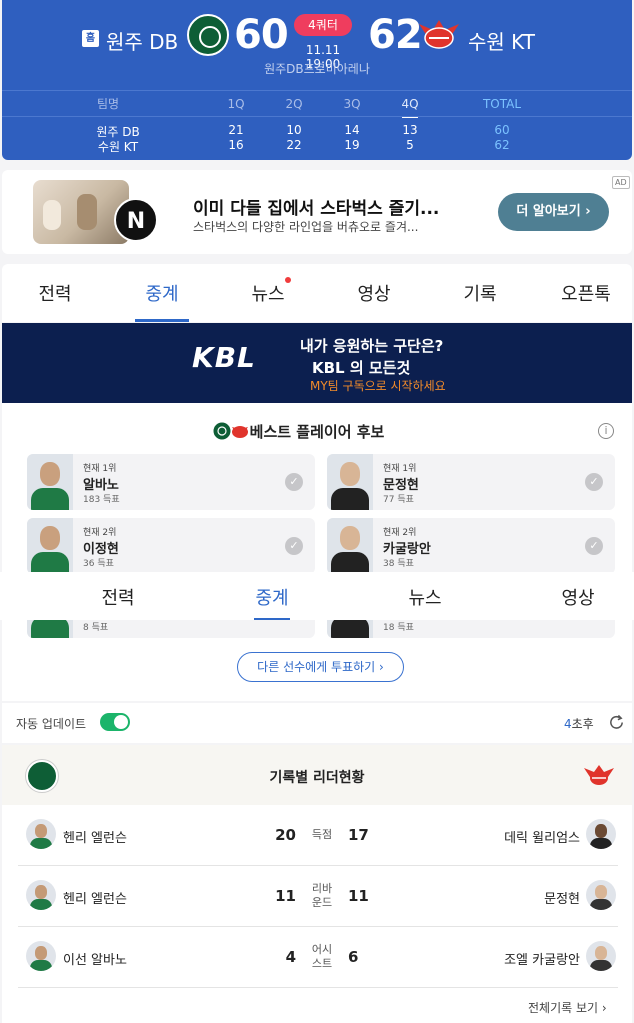 Image resolution: width=634 pixels, height=1023 pixels. What do you see at coordinates (410, 104) in the screenshot?
I see `col-4q: 4Q` at bounding box center [410, 104].